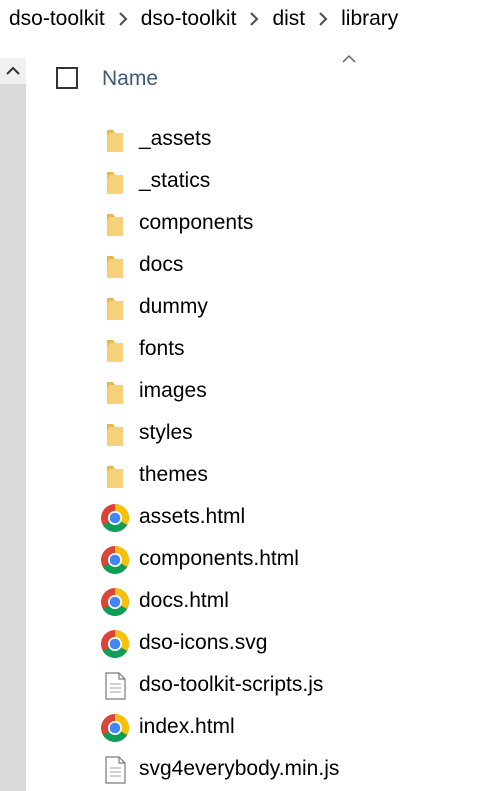 The image size is (494, 791). What do you see at coordinates (173, 306) in the screenshot?
I see `file-name: dummy` at bounding box center [173, 306].